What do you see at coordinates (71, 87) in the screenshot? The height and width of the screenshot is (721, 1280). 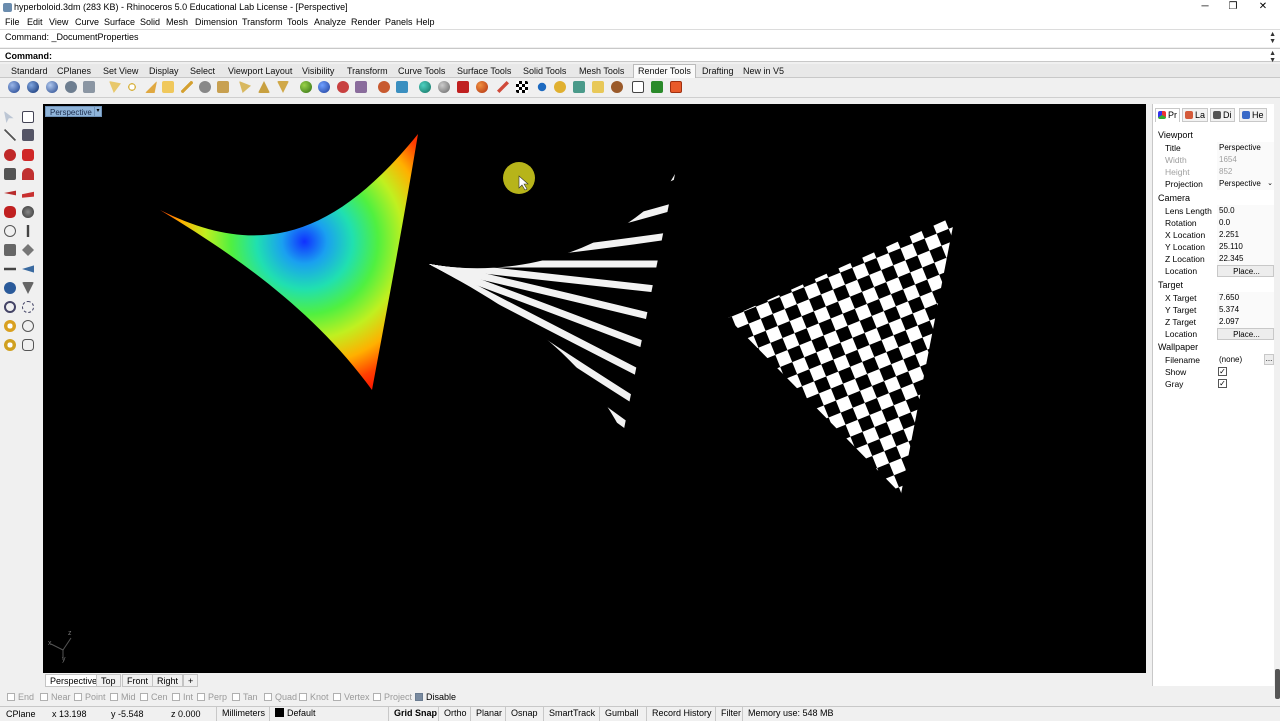 I see `render-settings-icon` at bounding box center [71, 87].